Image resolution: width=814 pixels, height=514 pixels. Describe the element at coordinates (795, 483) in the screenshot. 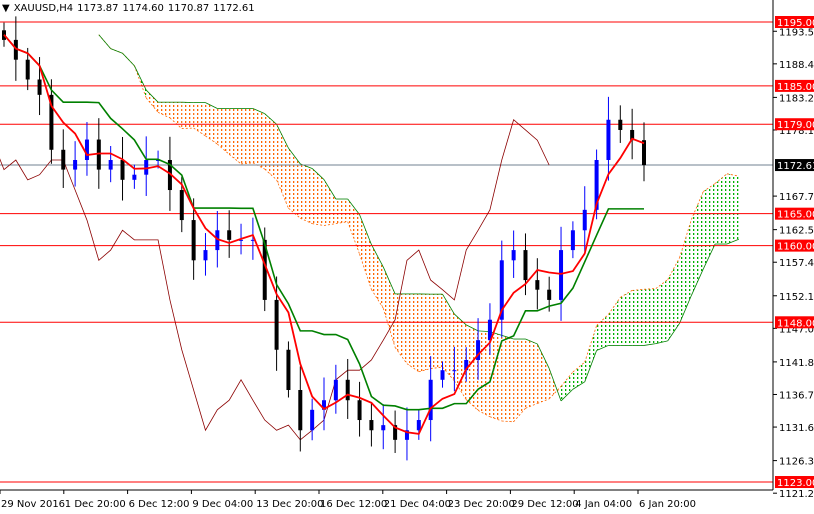

I see `level-price-label: 1123.00` at that location.